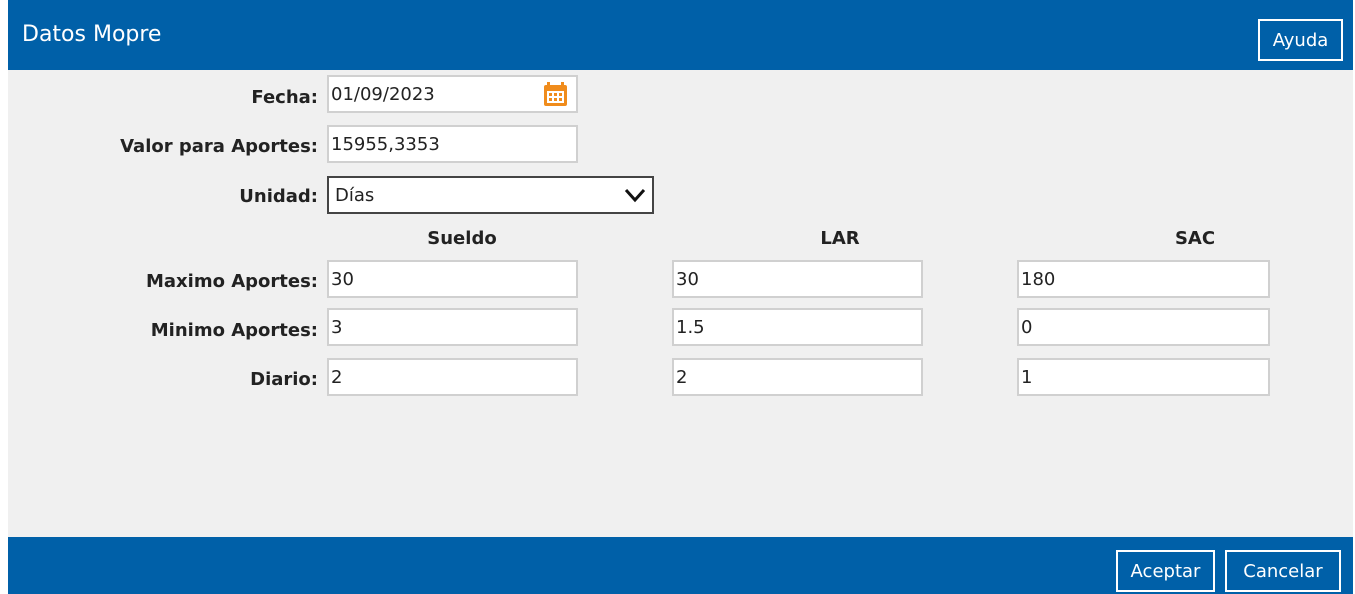  I want to click on minimo-aportes-label: Minimo Aportes:, so click(234, 330).